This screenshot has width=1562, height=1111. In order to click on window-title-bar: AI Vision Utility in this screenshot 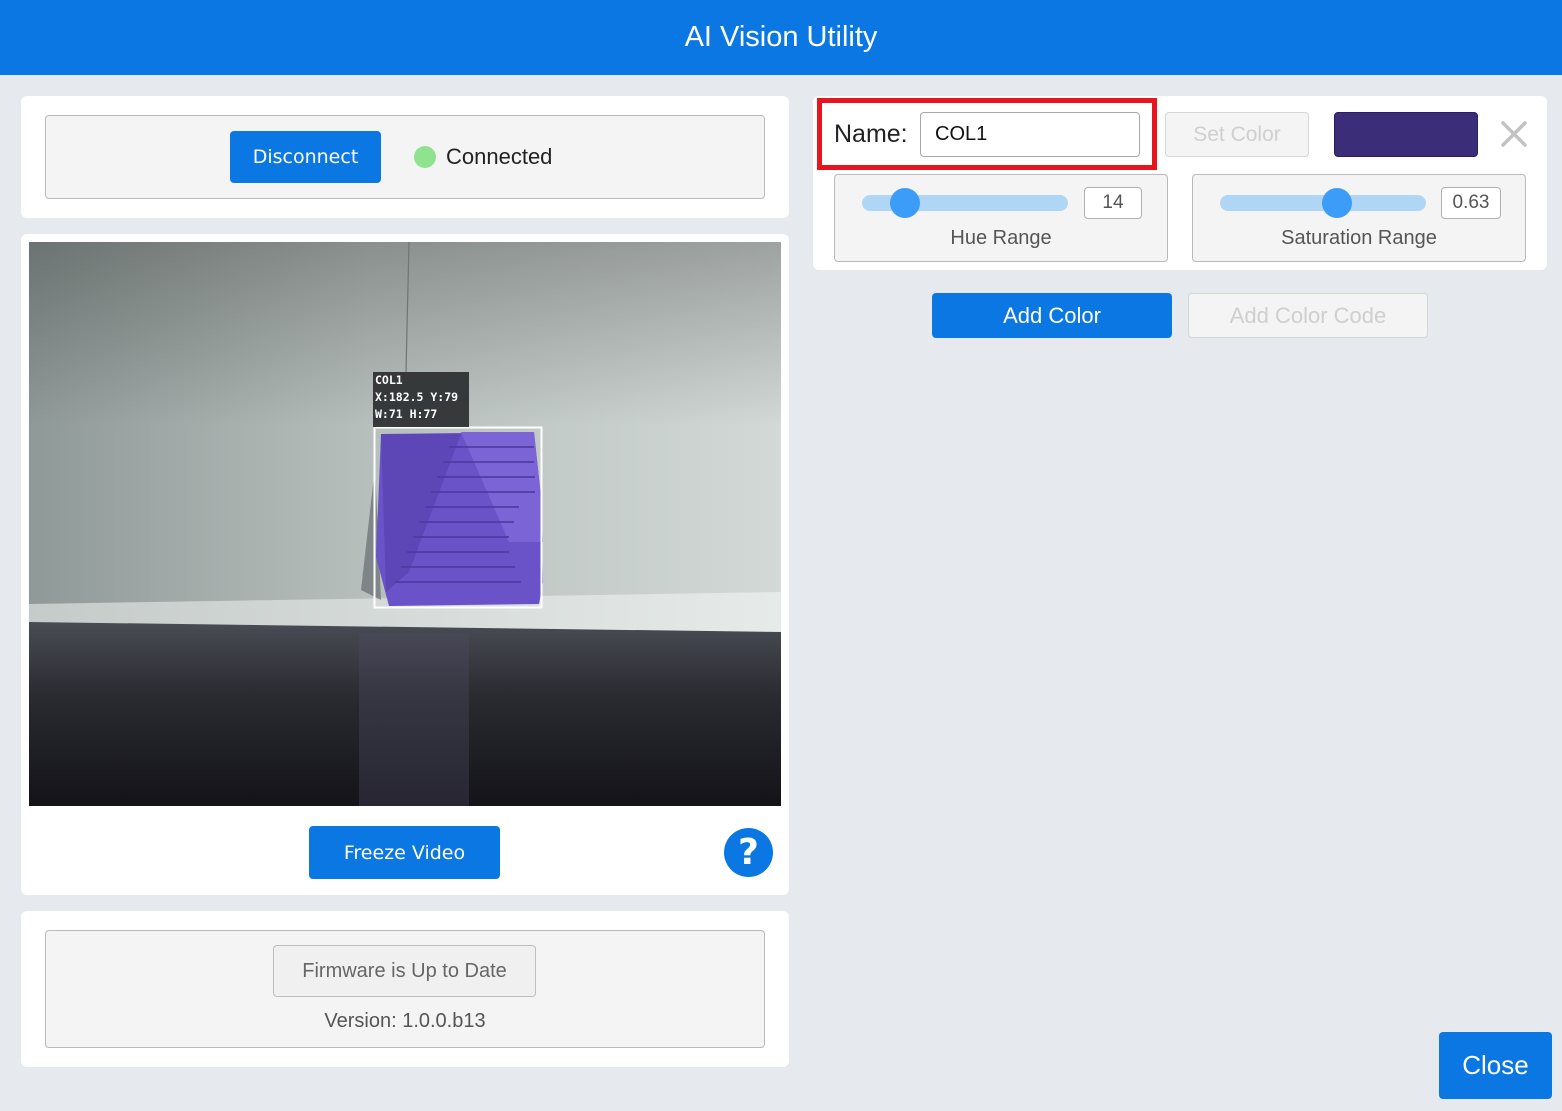, I will do `click(781, 37)`.